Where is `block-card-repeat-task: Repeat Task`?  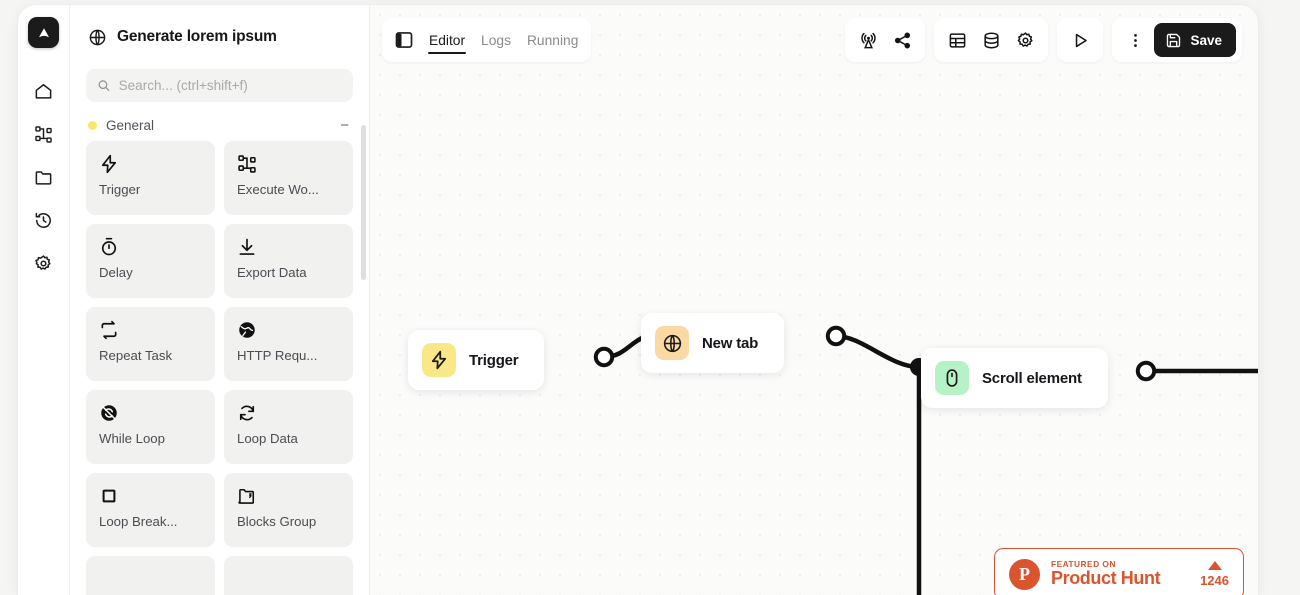
block-card-repeat-task: Repeat Task is located at coordinates (150, 344).